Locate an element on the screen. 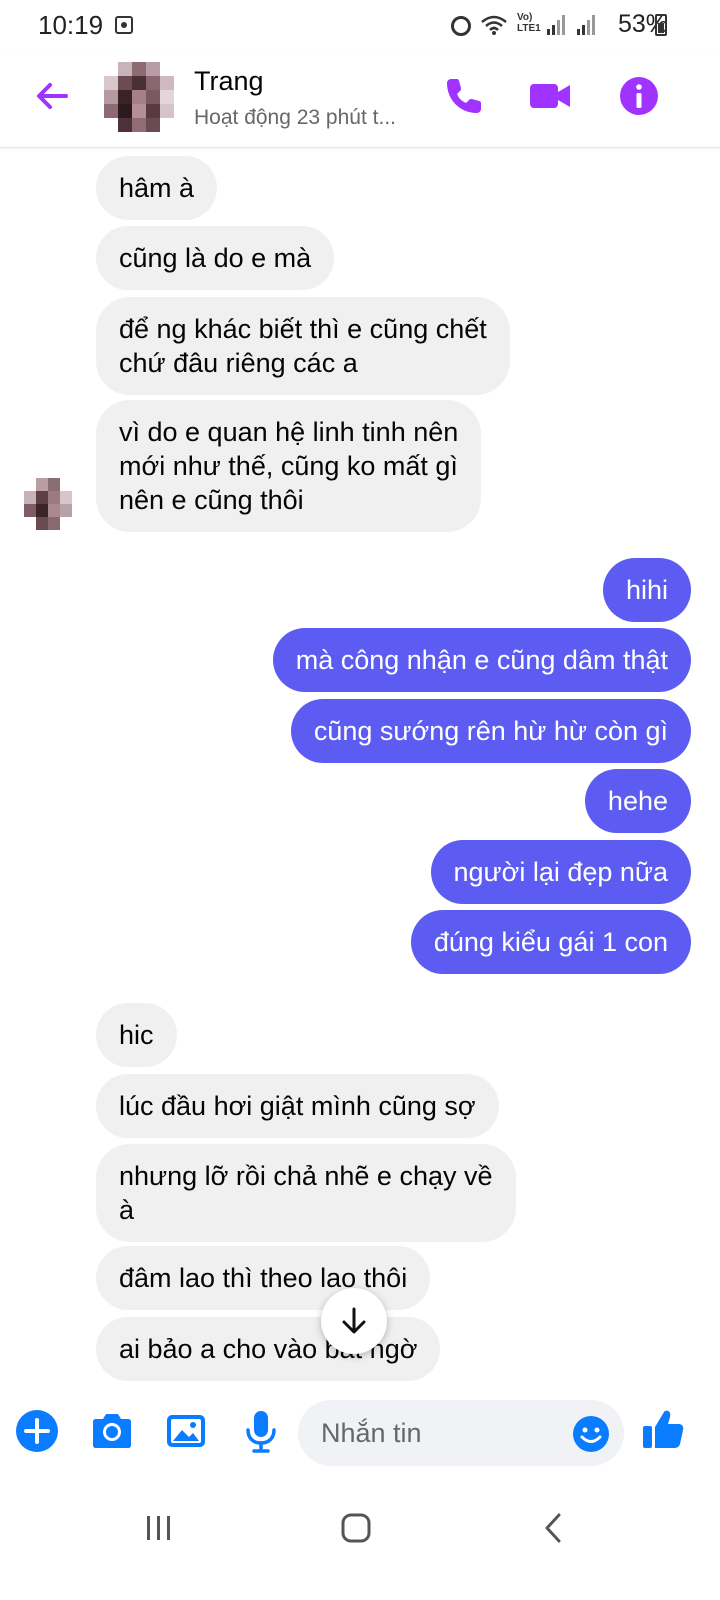 The image size is (720, 1600). message-bubble-outgoing: đúng kiểu gái 1 con is located at coordinates (550, 942).